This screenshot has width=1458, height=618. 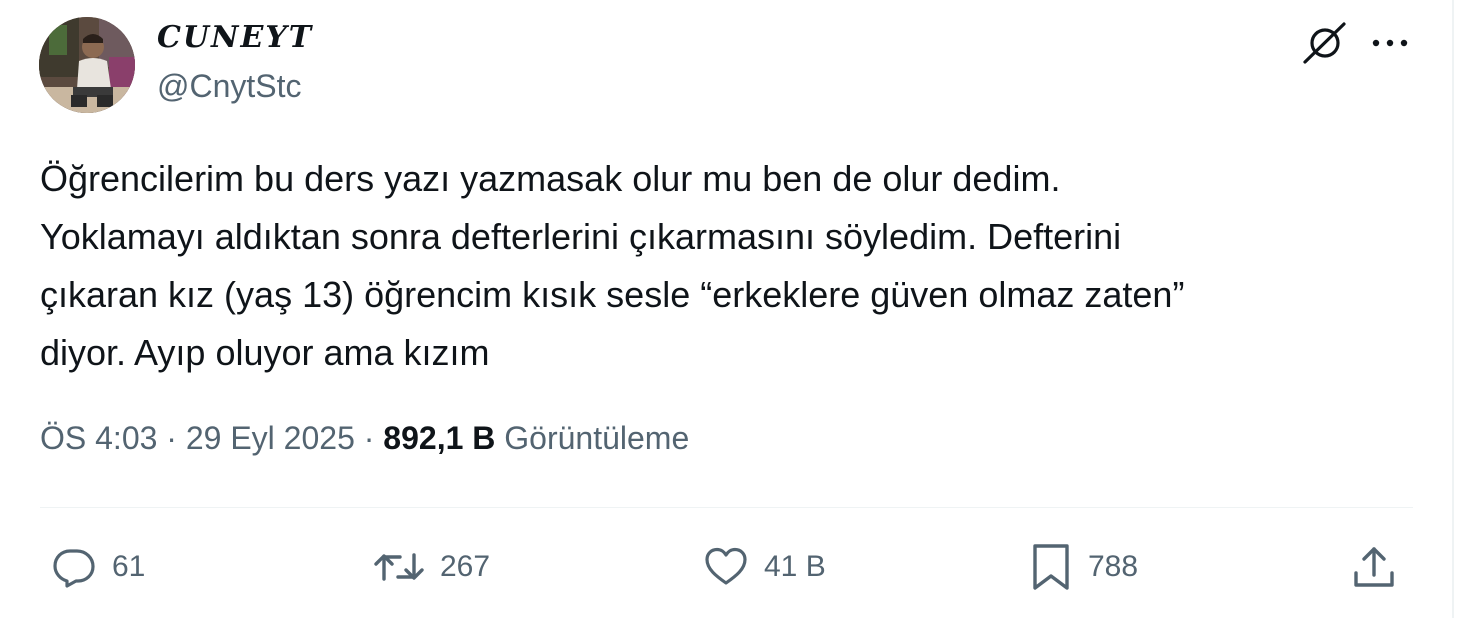 I want to click on avatar-photo, so click(x=87, y=65).